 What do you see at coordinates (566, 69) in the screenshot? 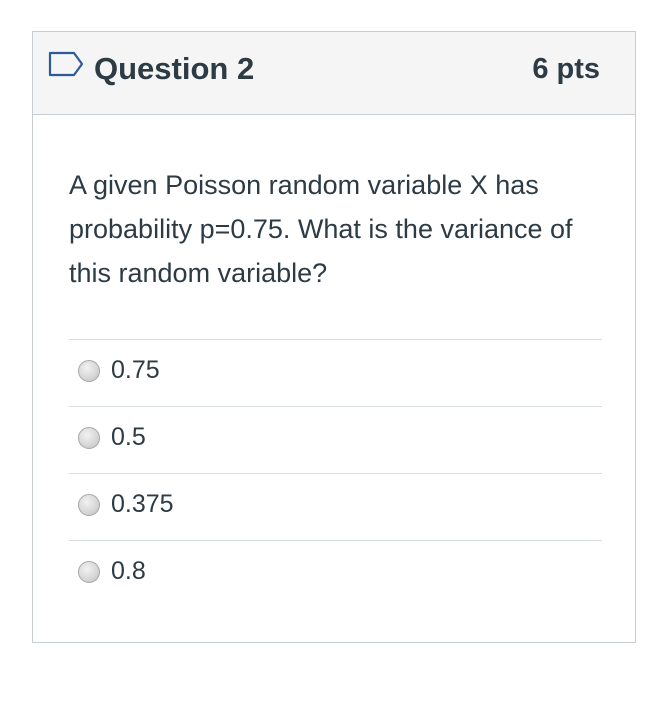
I see `question-points: 6 pts` at bounding box center [566, 69].